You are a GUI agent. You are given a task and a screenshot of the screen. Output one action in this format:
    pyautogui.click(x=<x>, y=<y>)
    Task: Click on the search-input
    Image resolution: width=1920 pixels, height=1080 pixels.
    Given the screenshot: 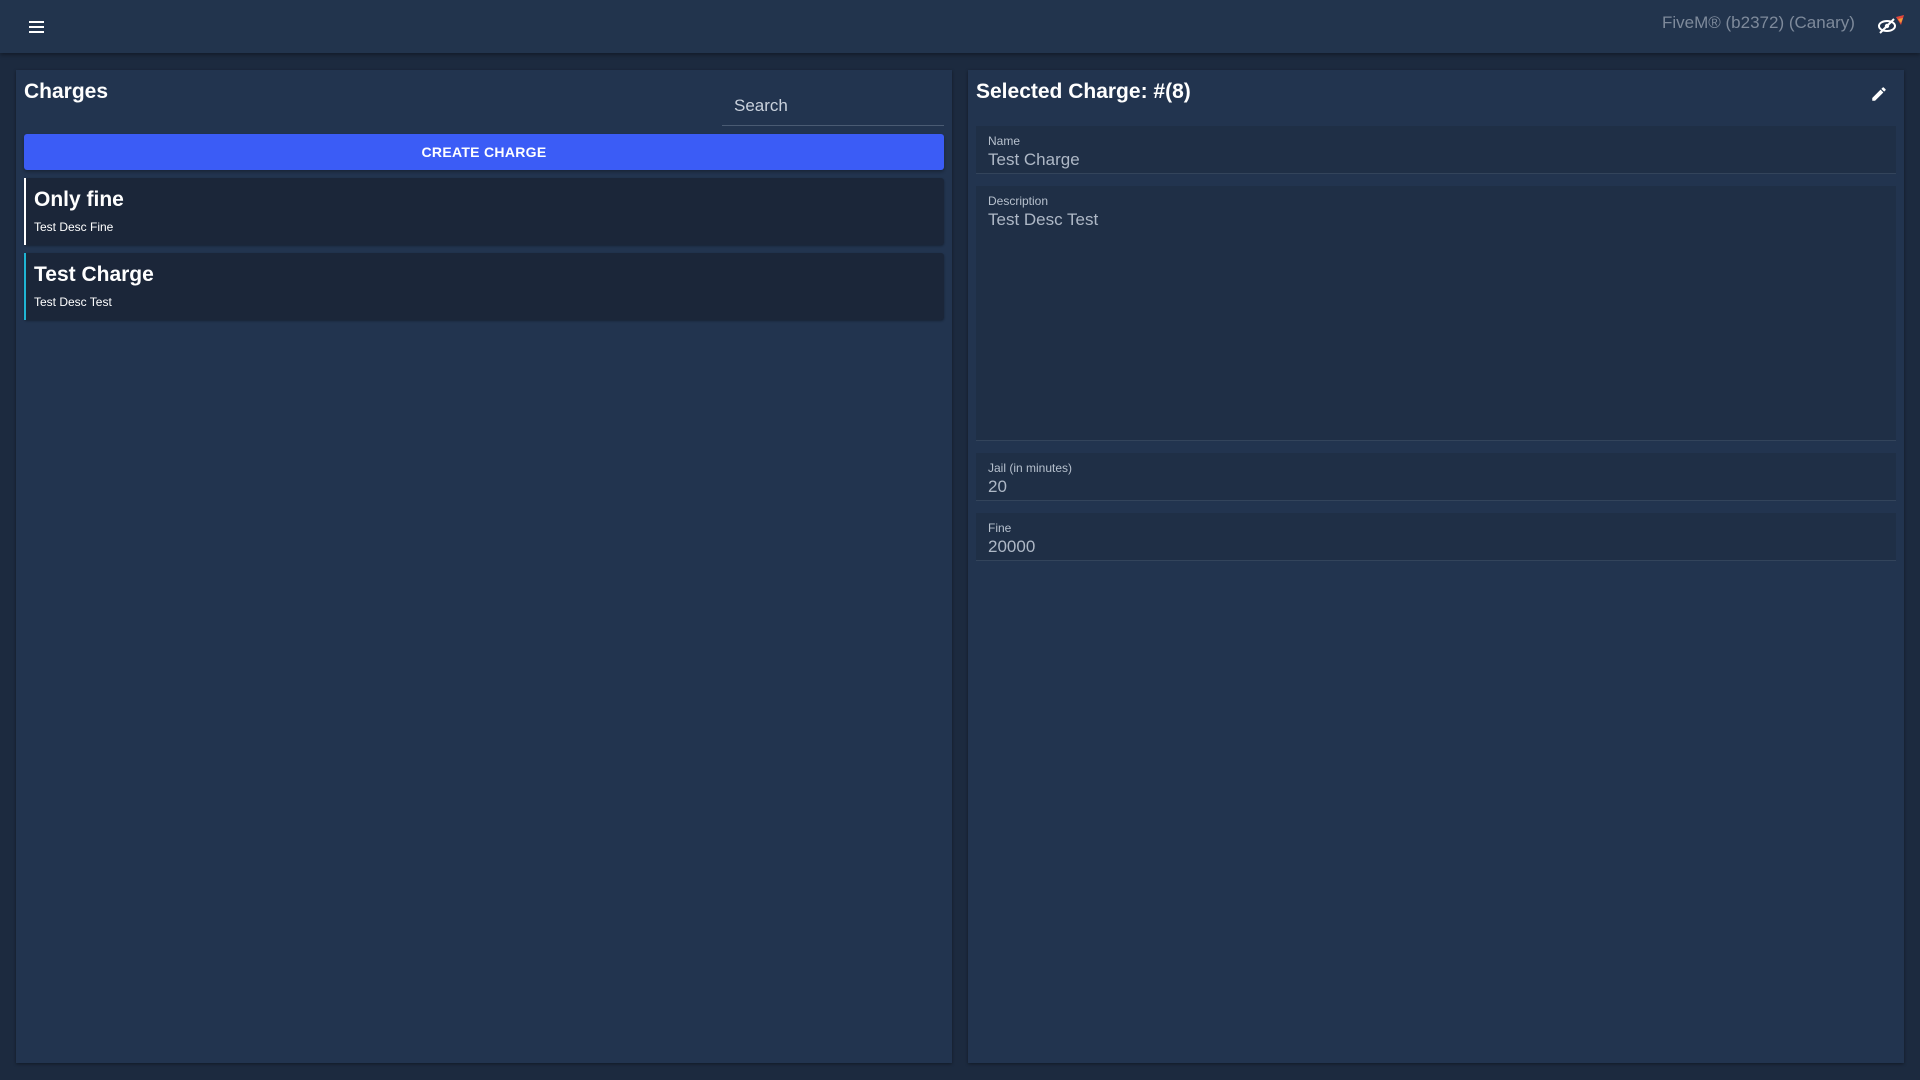 What is the action you would take?
    pyautogui.click(x=833, y=101)
    